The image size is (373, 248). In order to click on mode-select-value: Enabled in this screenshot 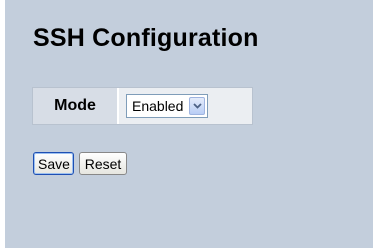, I will do `click(158, 106)`.